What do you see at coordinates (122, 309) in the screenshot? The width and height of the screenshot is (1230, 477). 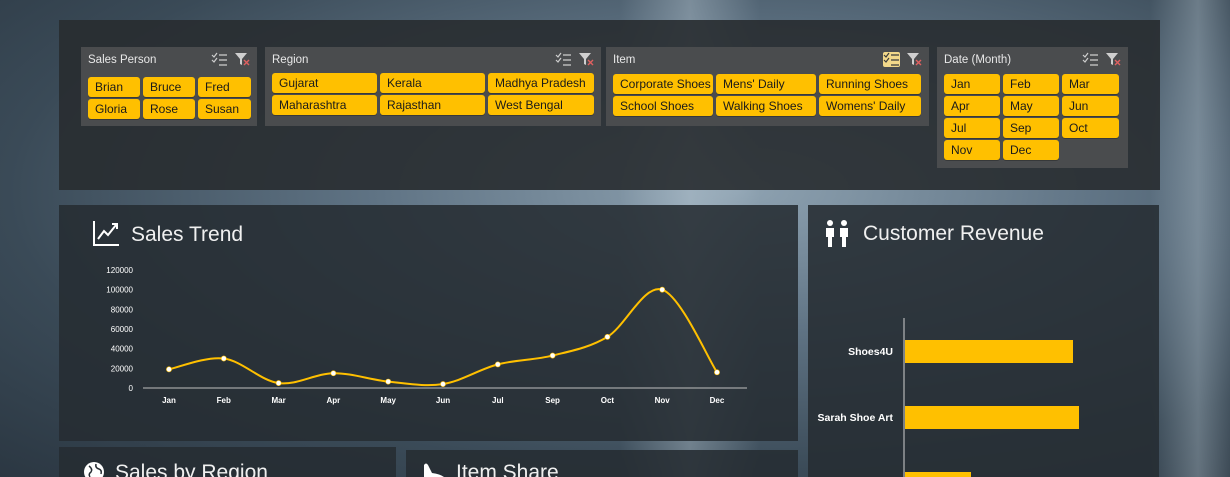 I see `y-tick-label: 80000` at bounding box center [122, 309].